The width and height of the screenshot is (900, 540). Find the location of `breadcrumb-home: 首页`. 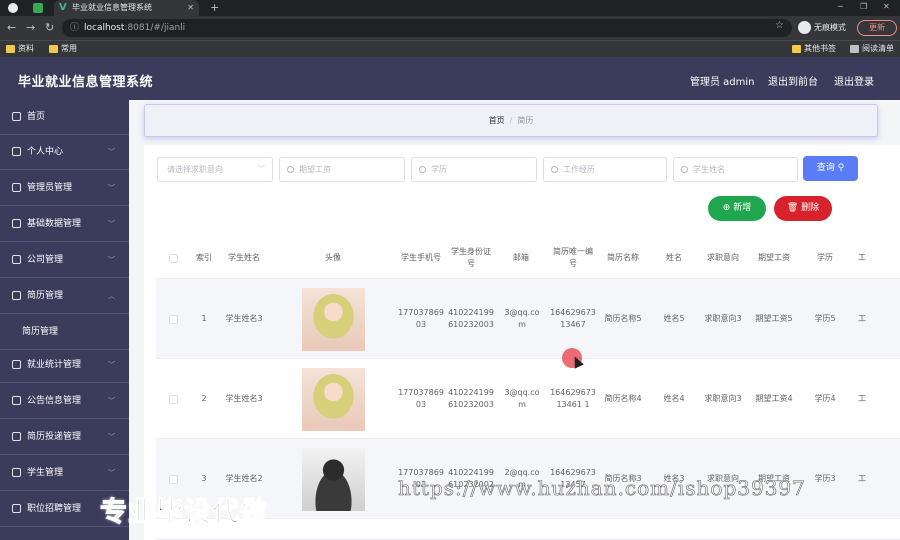

breadcrumb-home: 首页 is located at coordinates (497, 120).